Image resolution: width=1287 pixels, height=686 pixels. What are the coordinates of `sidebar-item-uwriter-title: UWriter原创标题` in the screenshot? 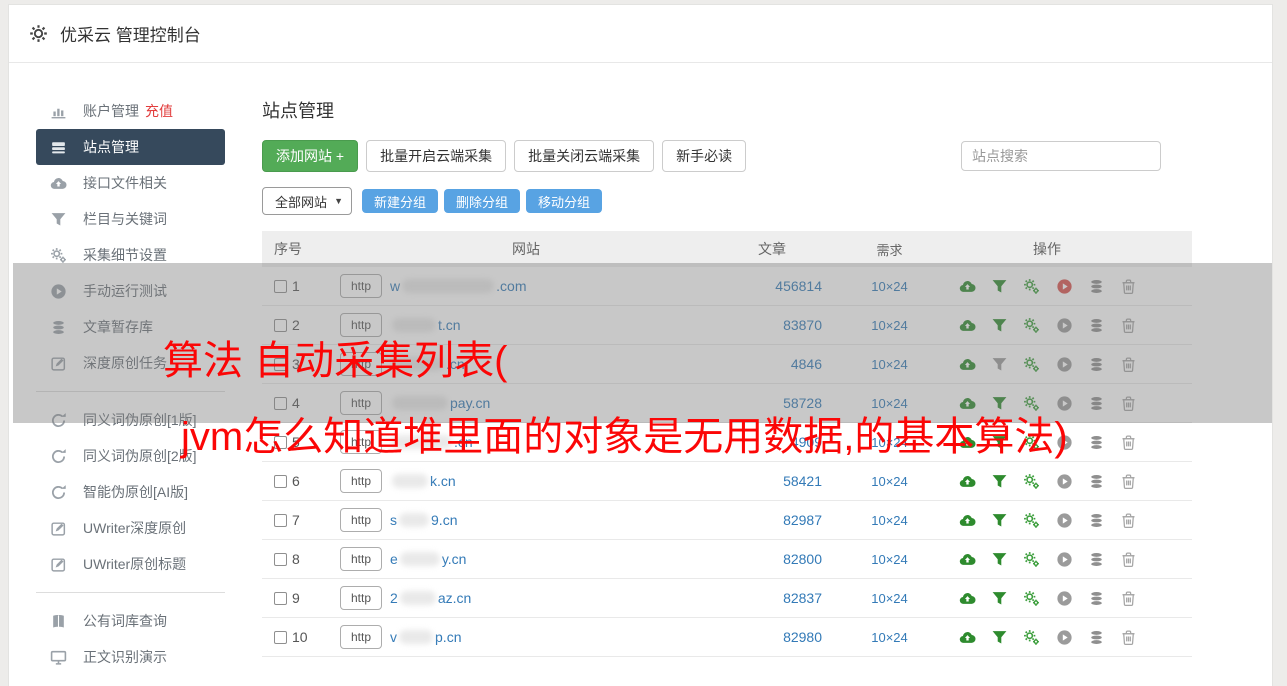 It's located at (130, 564).